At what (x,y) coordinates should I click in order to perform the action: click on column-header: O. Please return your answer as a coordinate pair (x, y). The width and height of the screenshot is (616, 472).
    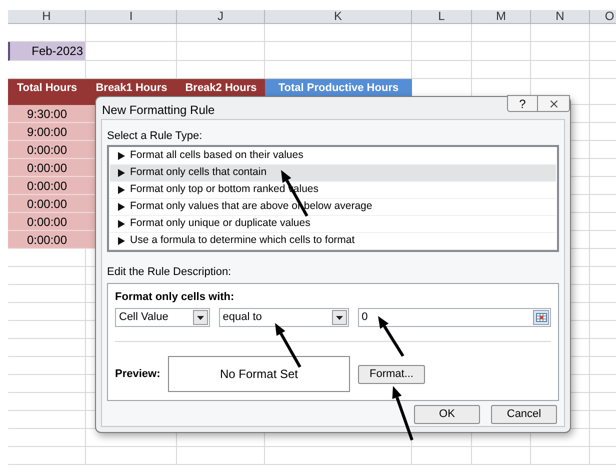
    Looking at the image, I should click on (603, 17).